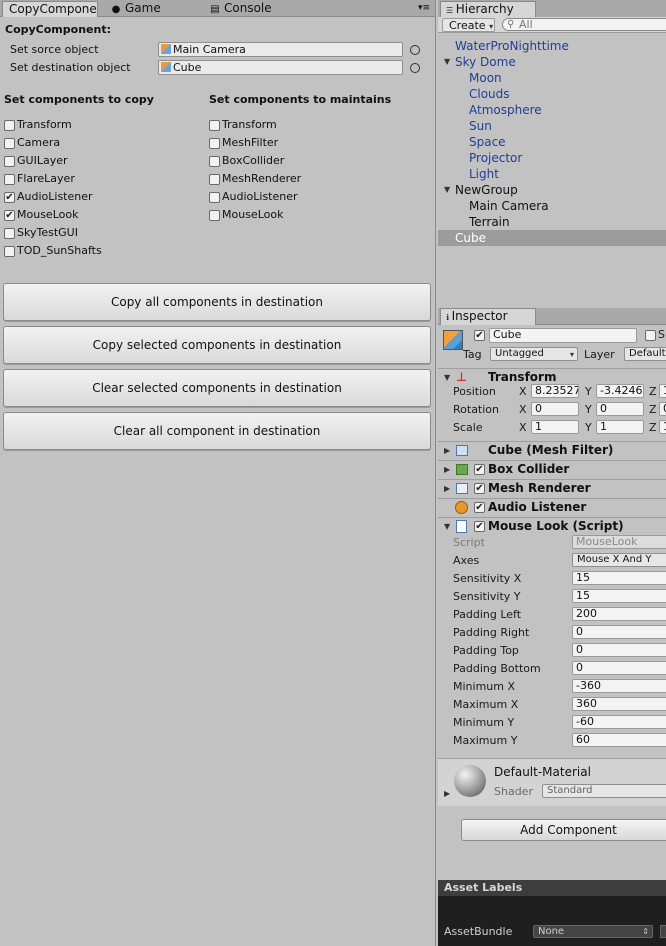 The width and height of the screenshot is (666, 946). I want to click on minimum-x-label: Minimum X, so click(484, 686).